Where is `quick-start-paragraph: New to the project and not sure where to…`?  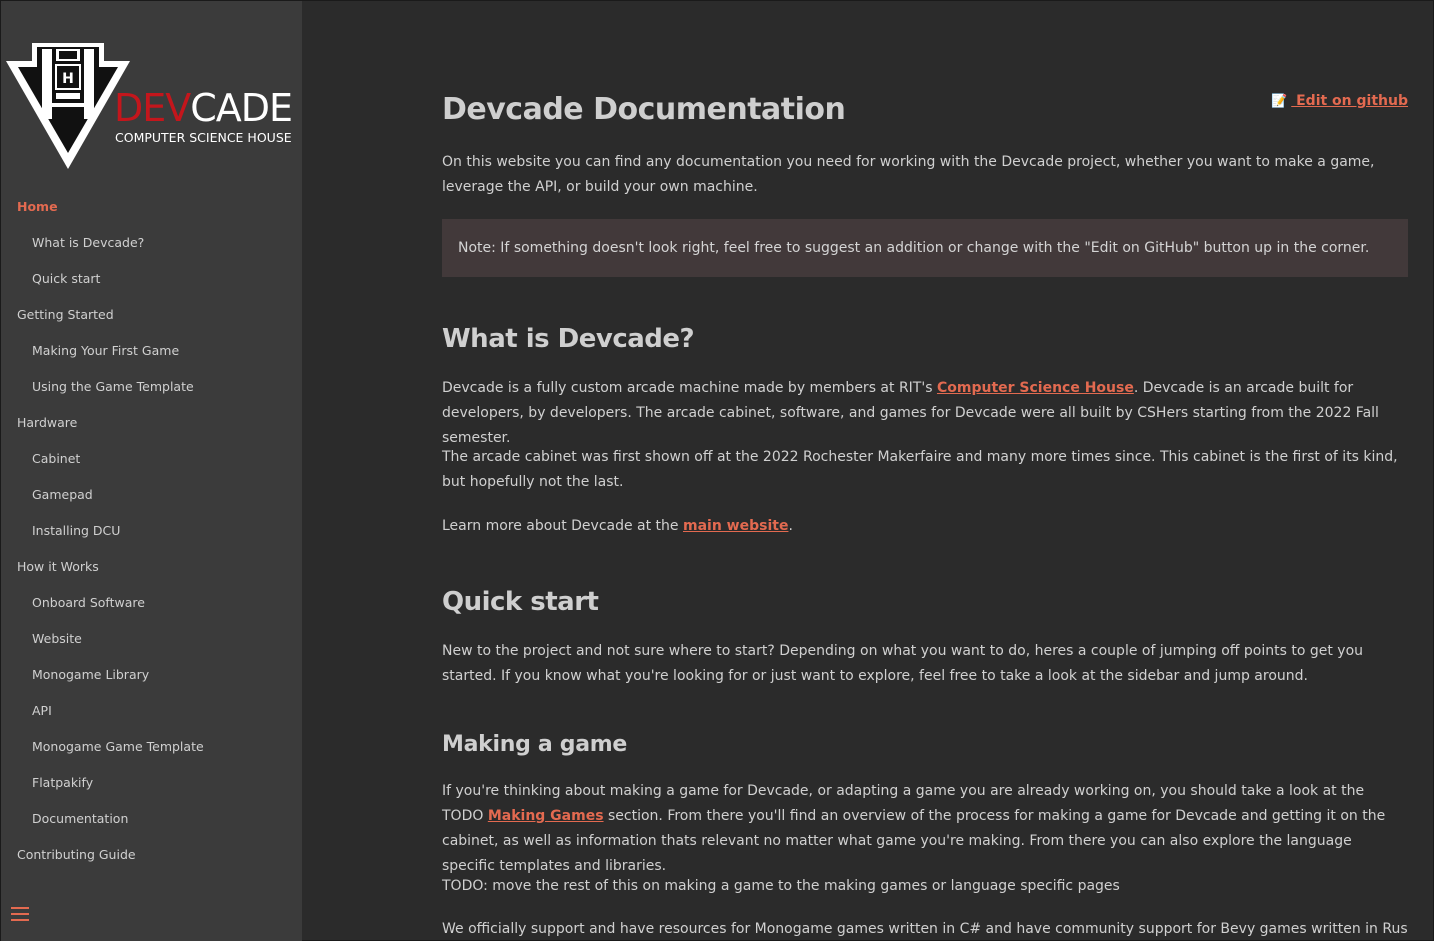 quick-start-paragraph: New to the project and not sure where to… is located at coordinates (903, 663).